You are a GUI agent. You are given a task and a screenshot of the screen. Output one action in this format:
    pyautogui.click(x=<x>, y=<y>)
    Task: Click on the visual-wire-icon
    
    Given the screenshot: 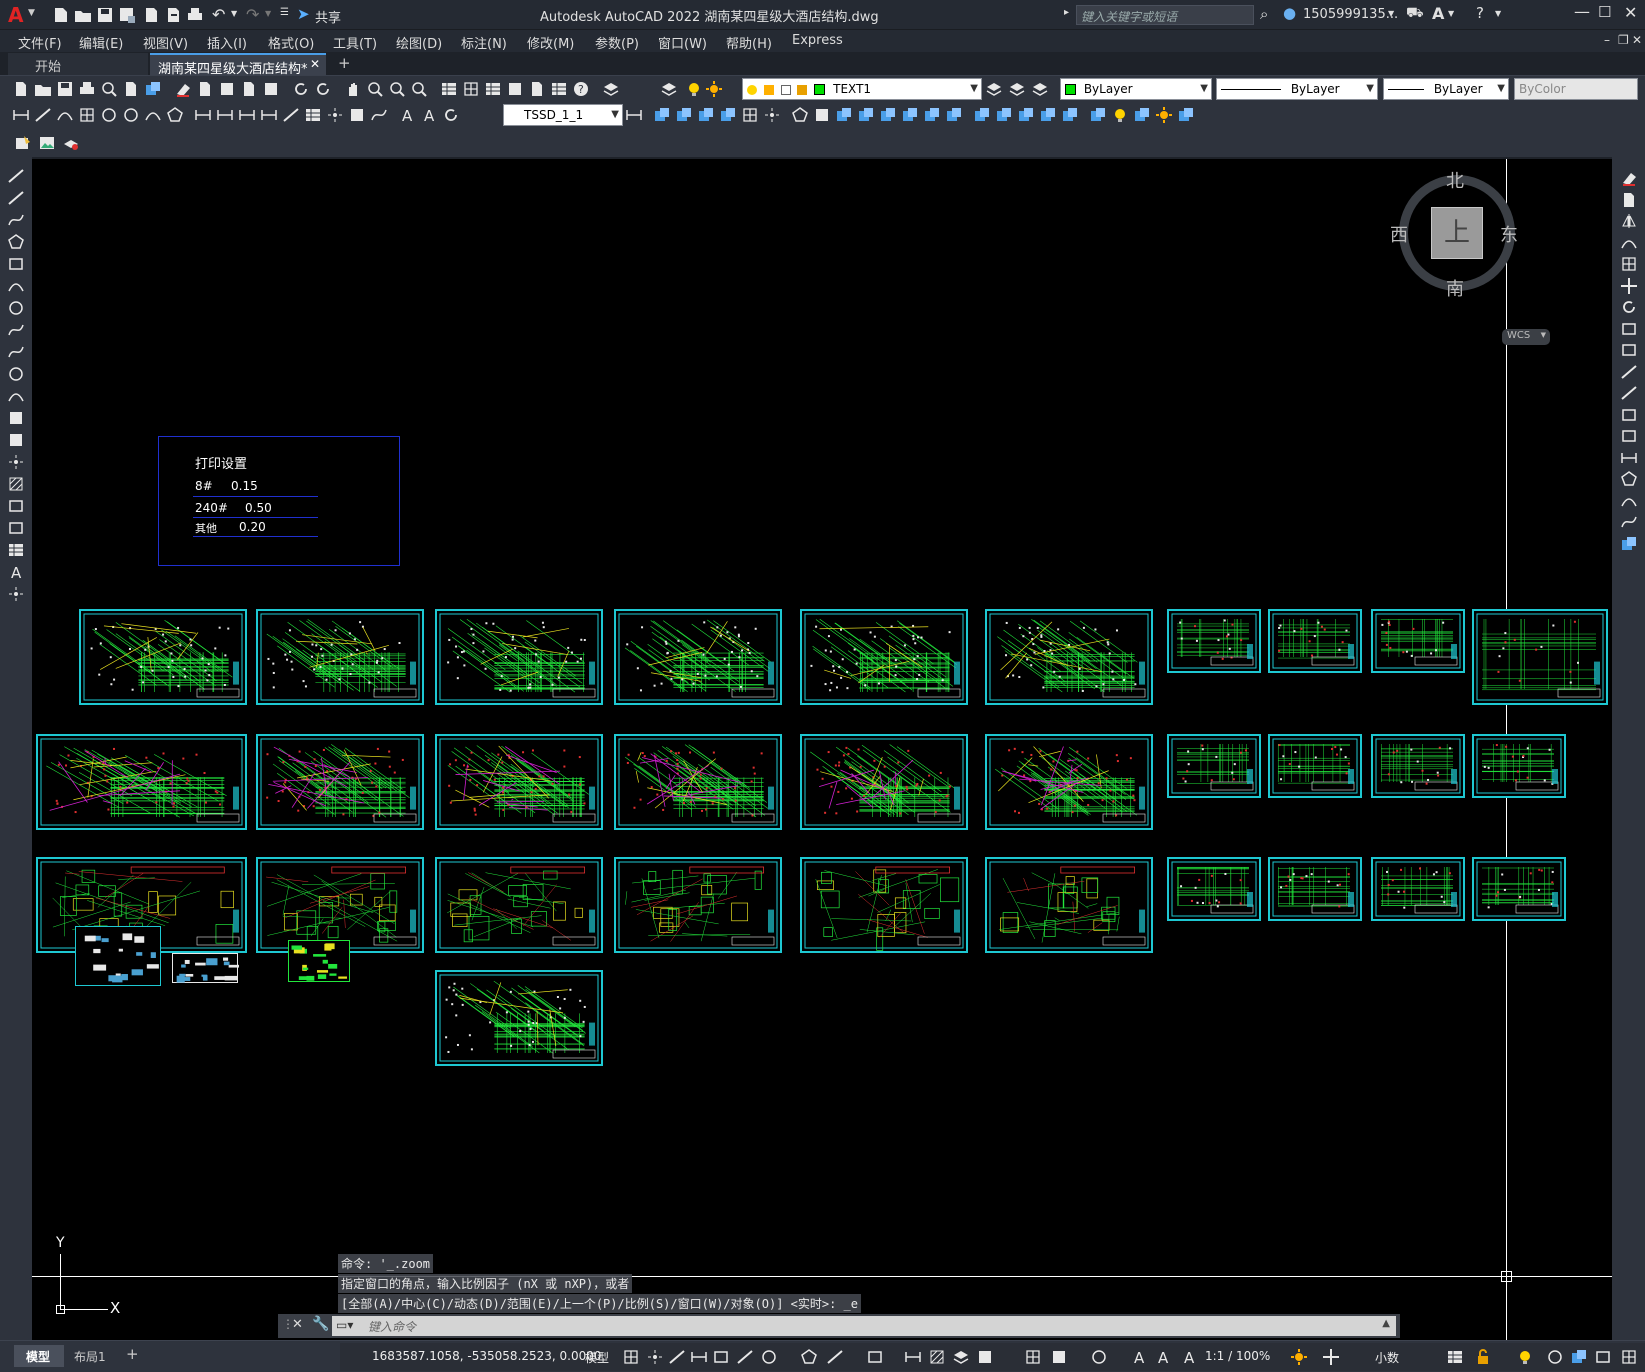 What is the action you would take?
    pyautogui.click(x=1004, y=115)
    